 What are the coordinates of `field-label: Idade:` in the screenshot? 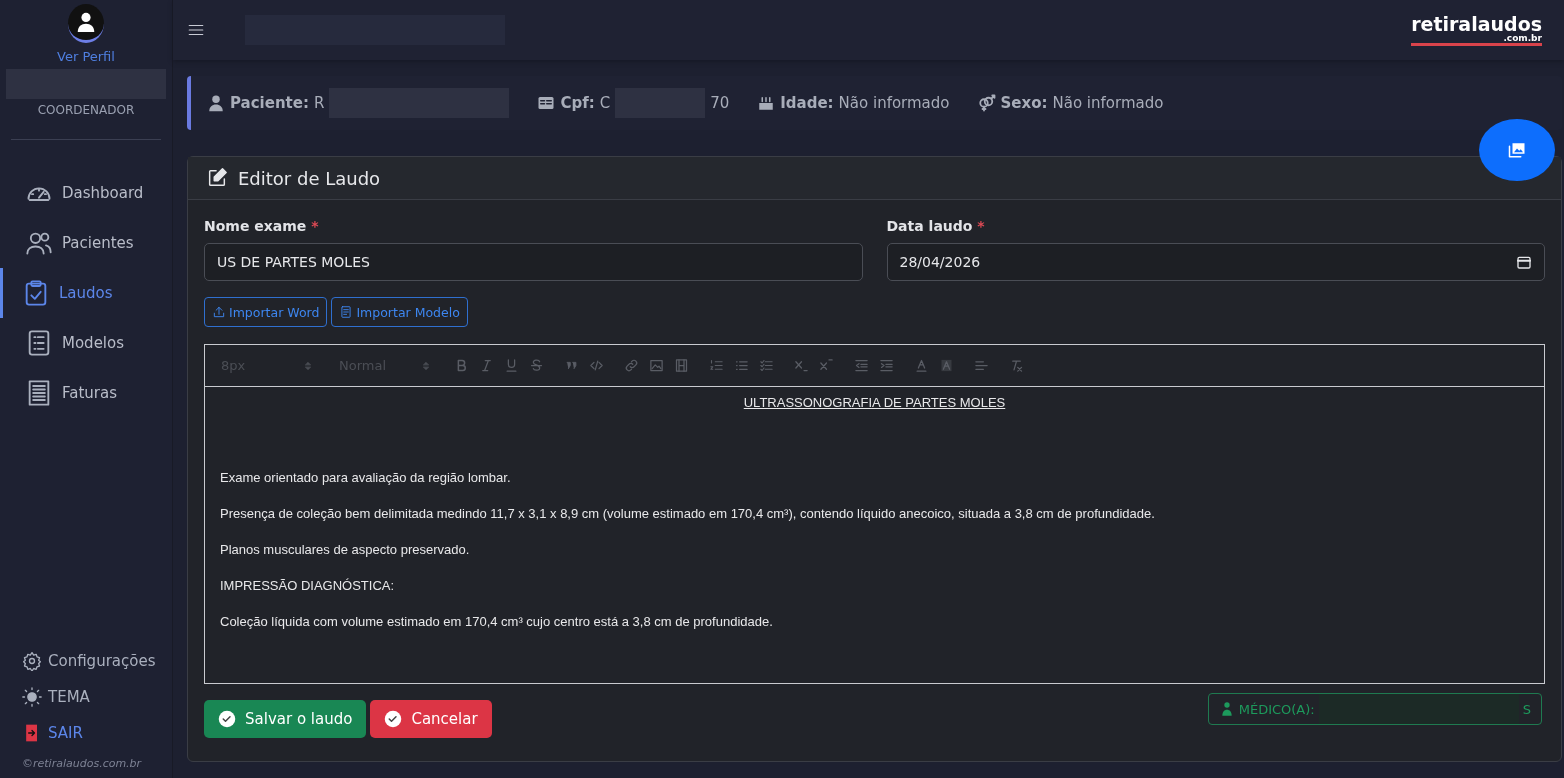 It's located at (807, 103).